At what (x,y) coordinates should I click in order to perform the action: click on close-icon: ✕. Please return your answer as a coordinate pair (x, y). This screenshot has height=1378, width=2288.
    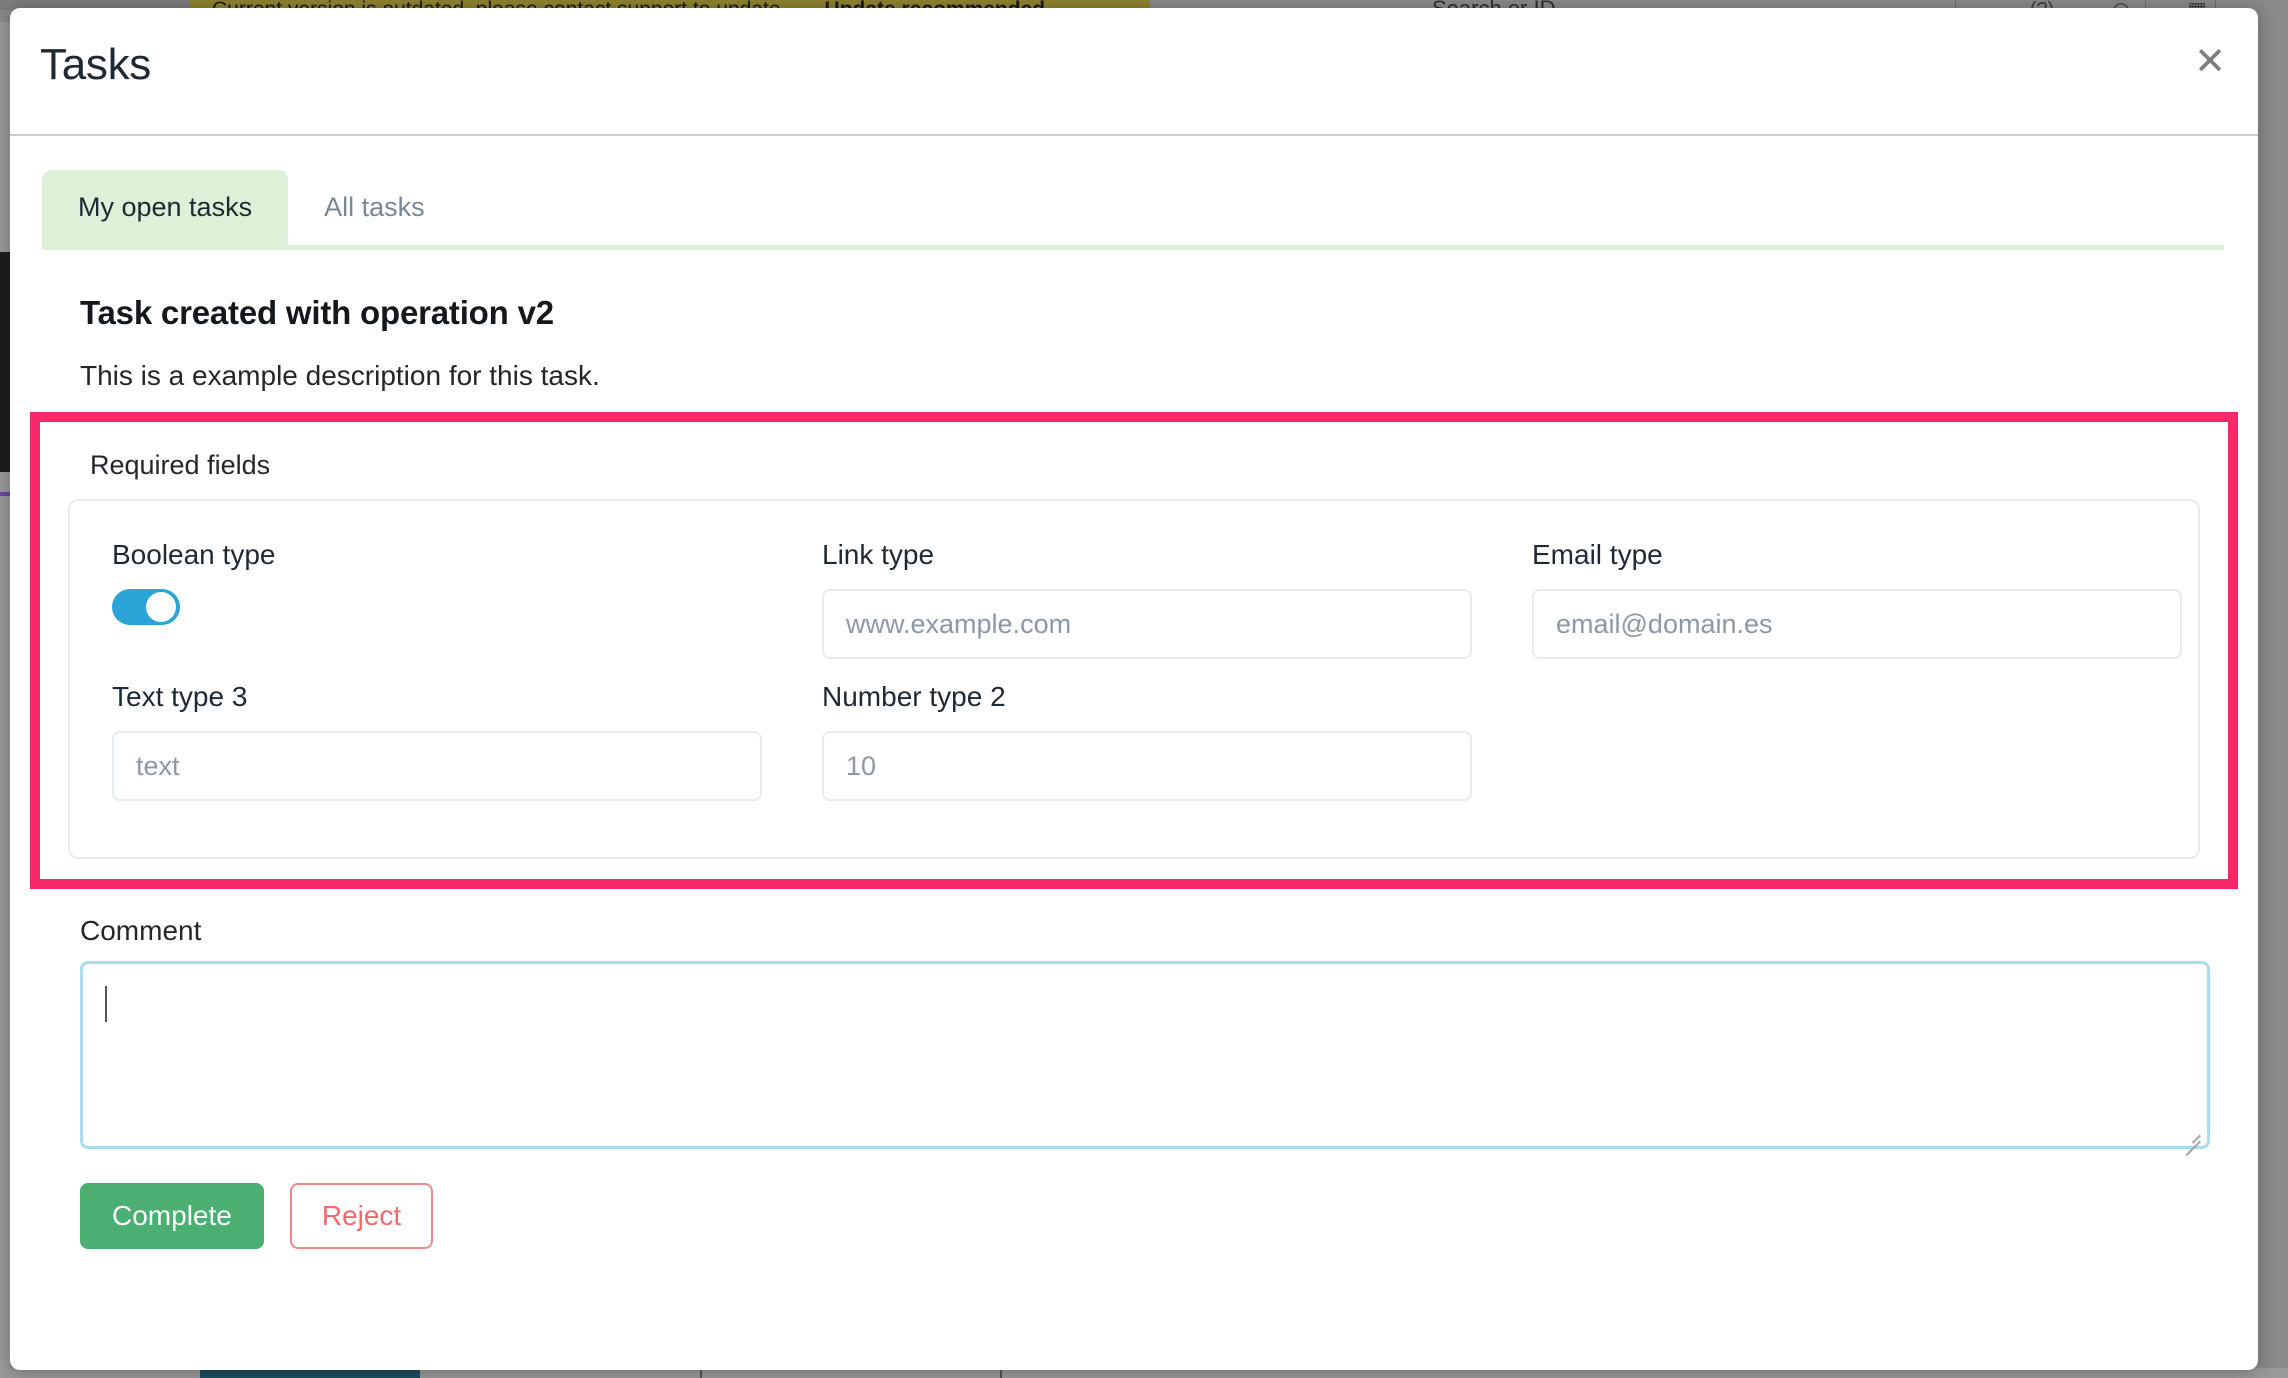
    Looking at the image, I should click on (2210, 62).